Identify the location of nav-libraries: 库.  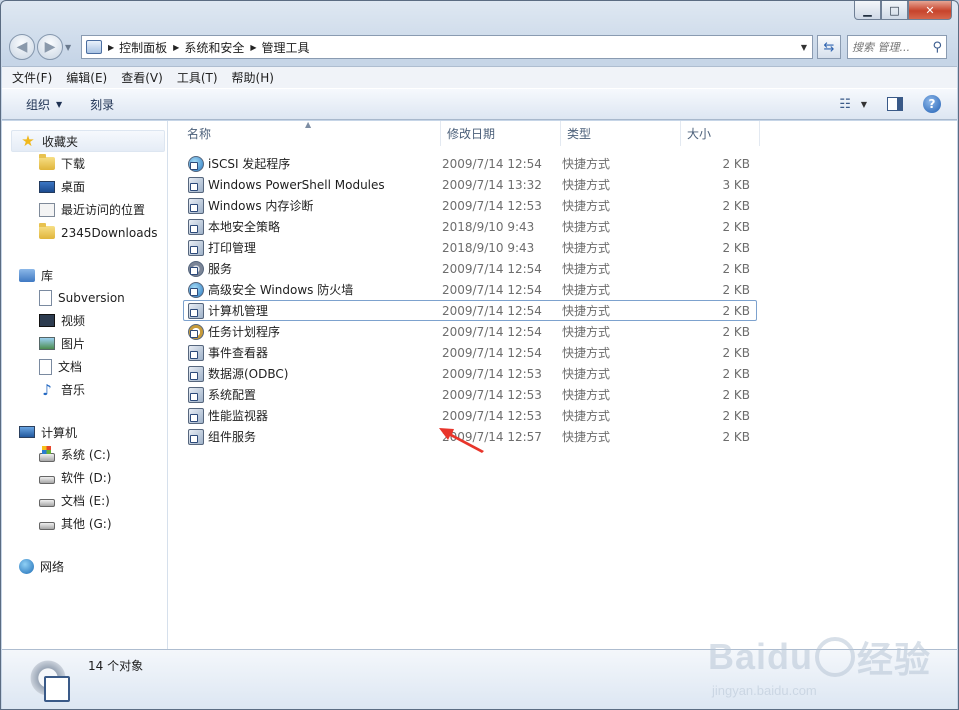
(88, 275).